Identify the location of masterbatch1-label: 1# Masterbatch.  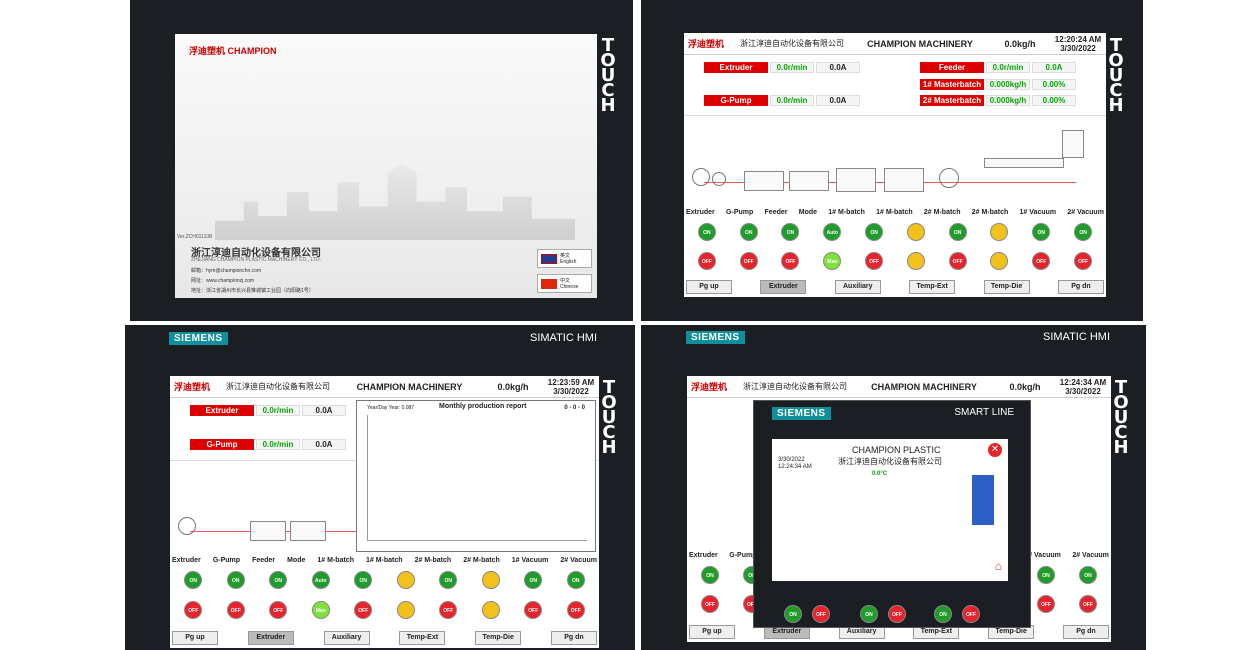
(952, 84).